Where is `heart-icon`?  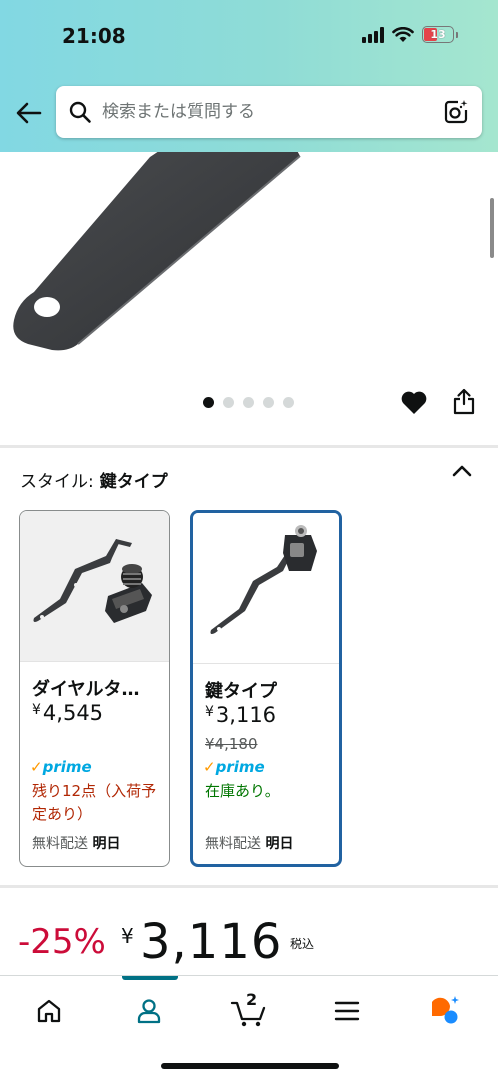
heart-icon is located at coordinates (414, 402).